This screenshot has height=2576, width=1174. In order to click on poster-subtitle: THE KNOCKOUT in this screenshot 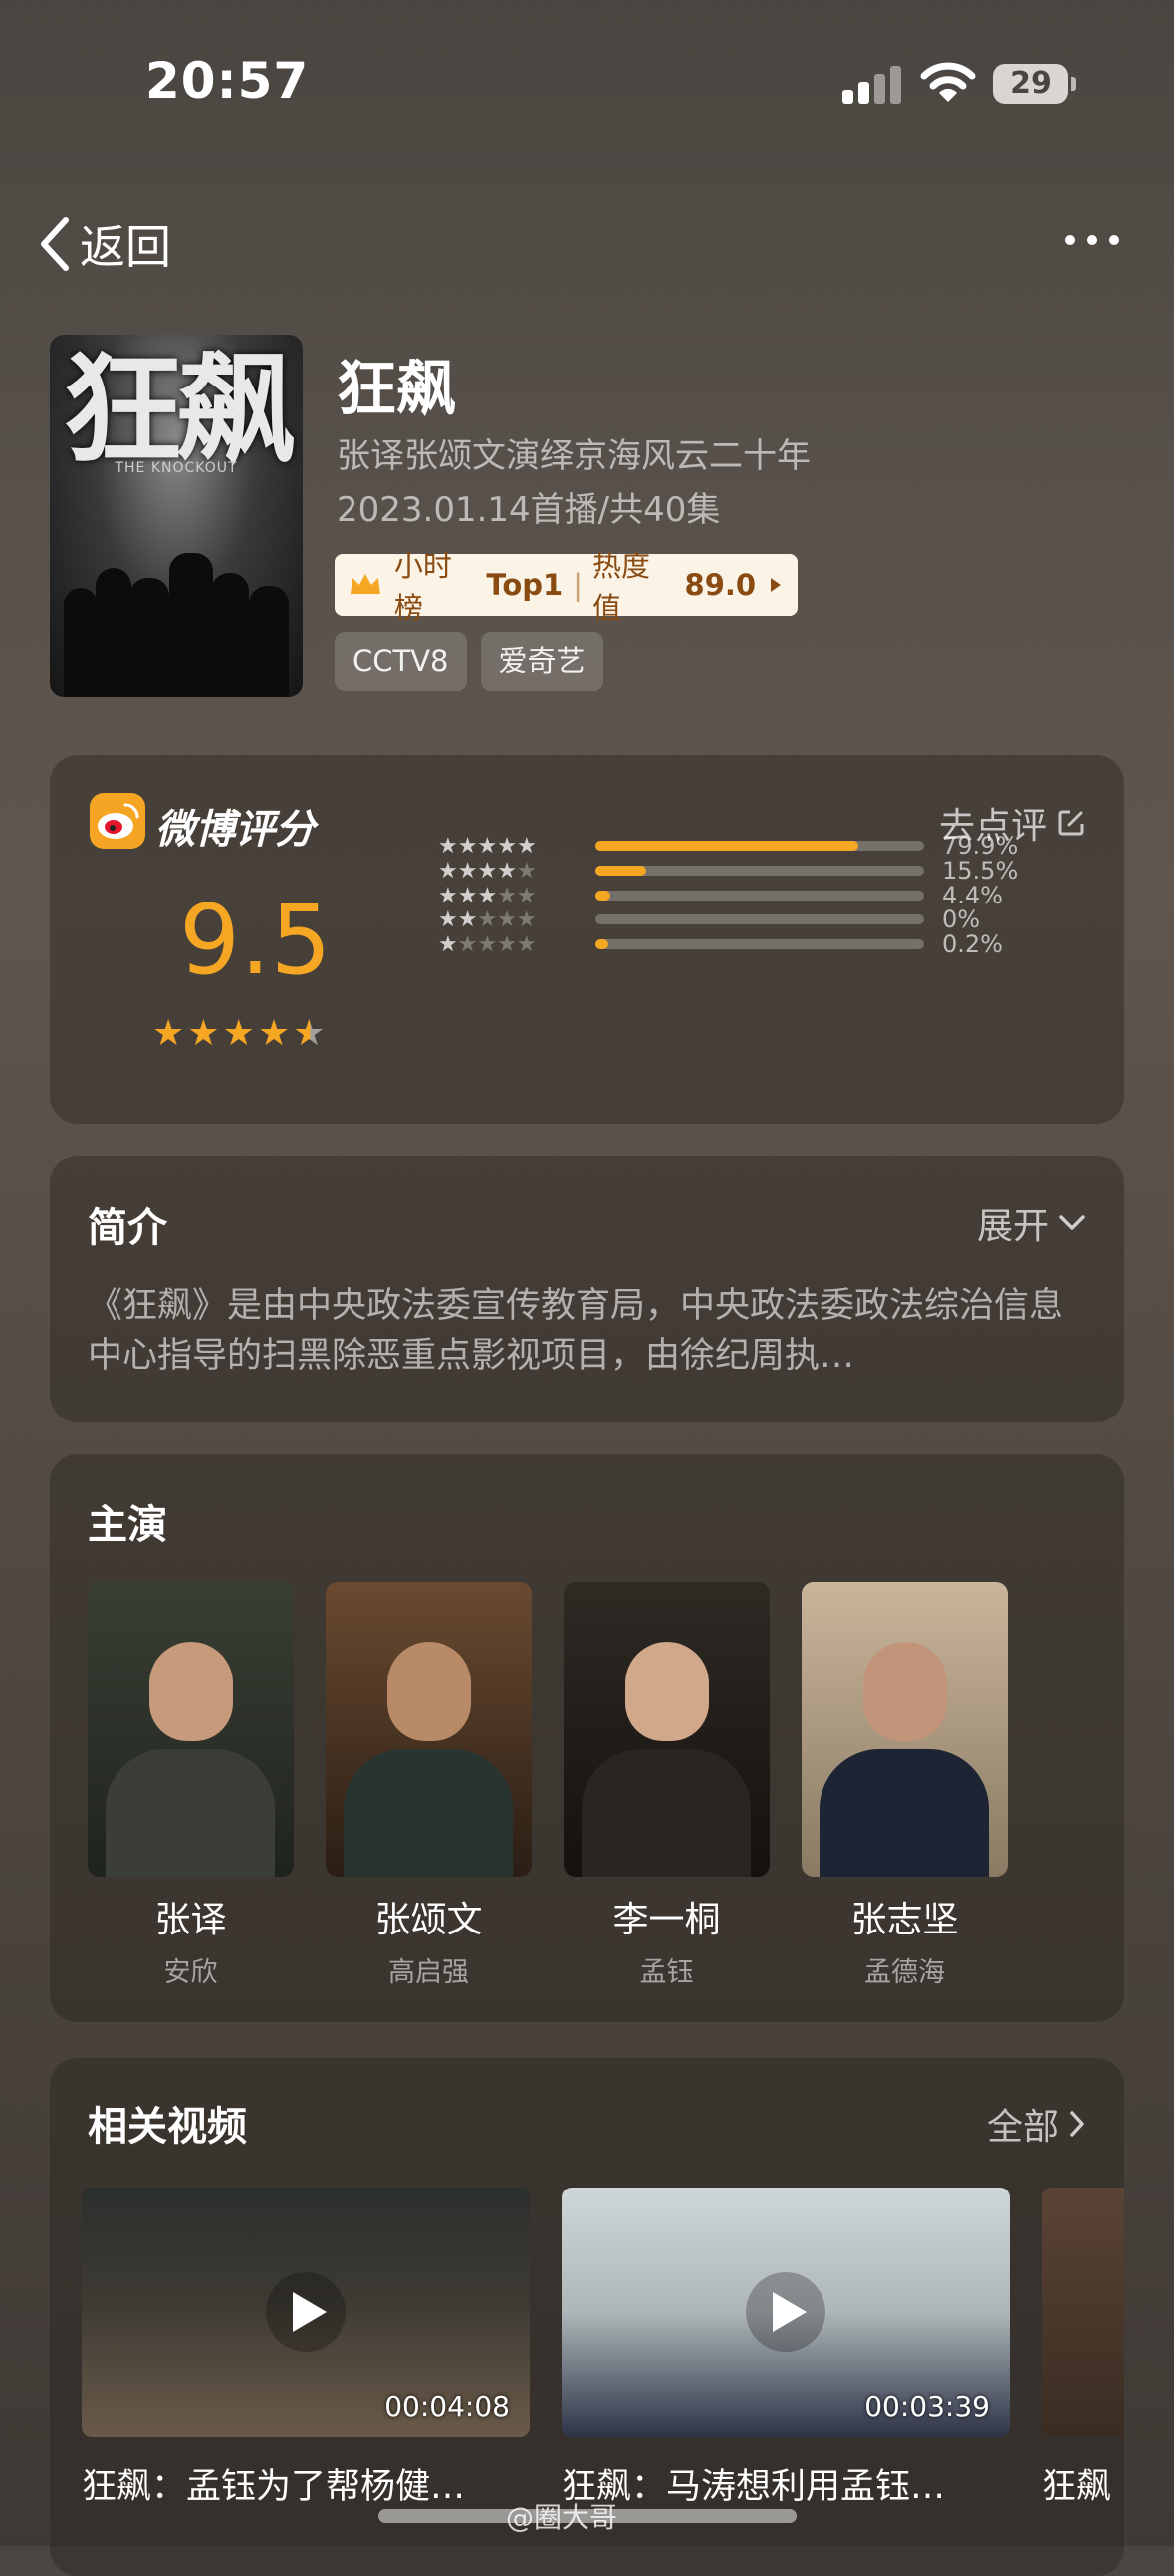, I will do `click(176, 468)`.